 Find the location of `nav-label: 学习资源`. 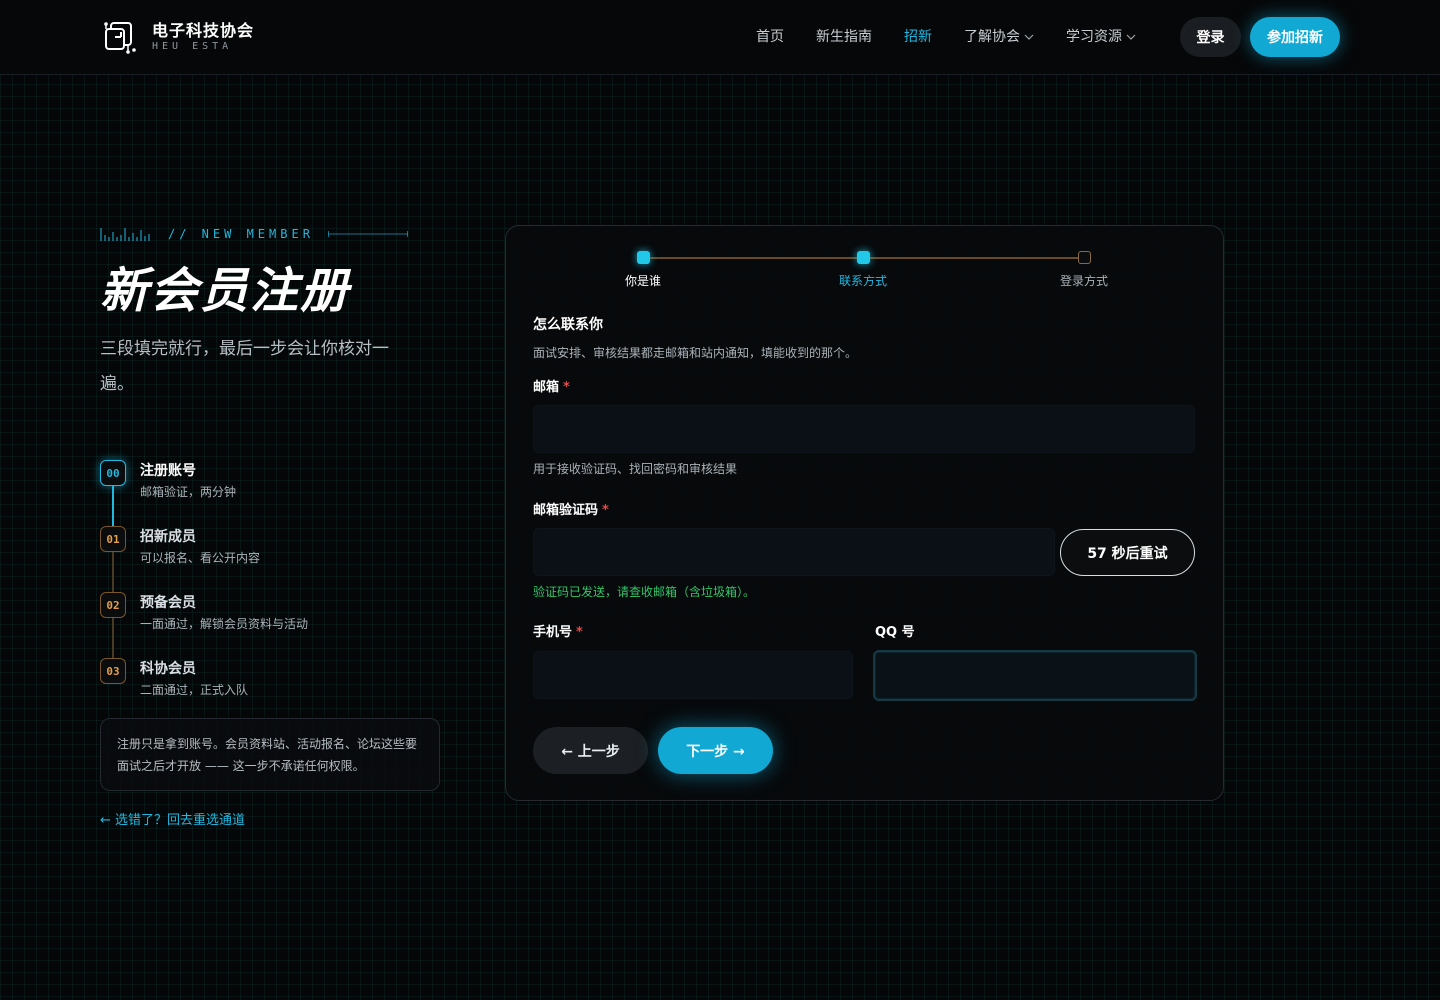

nav-label: 学习资源 is located at coordinates (1094, 37).